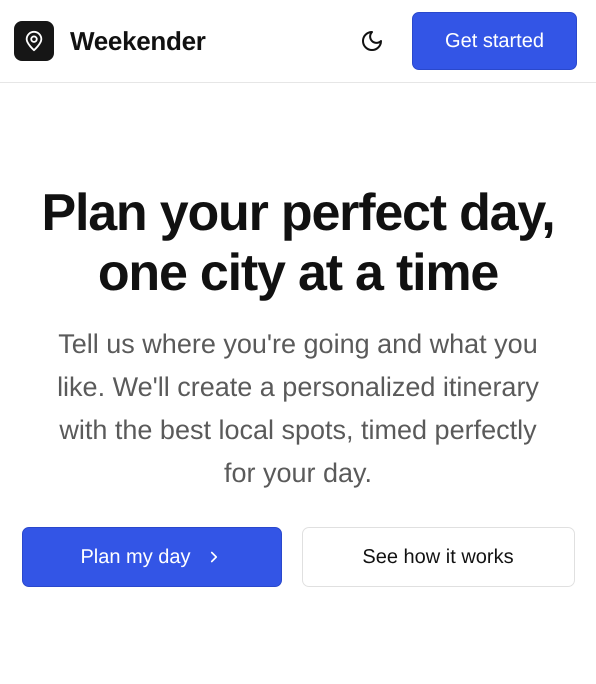 Image resolution: width=596 pixels, height=684 pixels. Describe the element at coordinates (438, 557) in the screenshot. I see `how-it-works-button: See how it works` at that location.